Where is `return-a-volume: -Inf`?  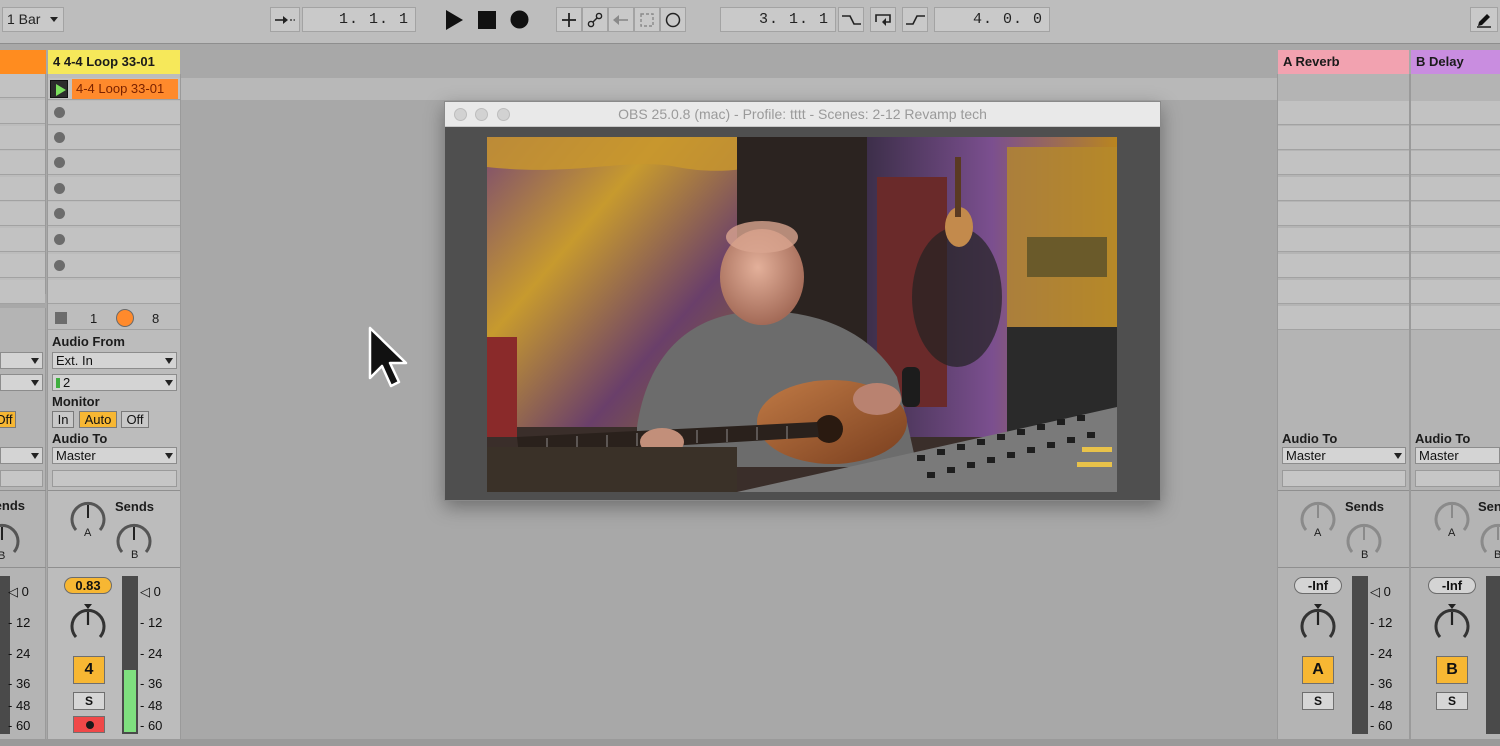
return-a-volume: -Inf is located at coordinates (1318, 585).